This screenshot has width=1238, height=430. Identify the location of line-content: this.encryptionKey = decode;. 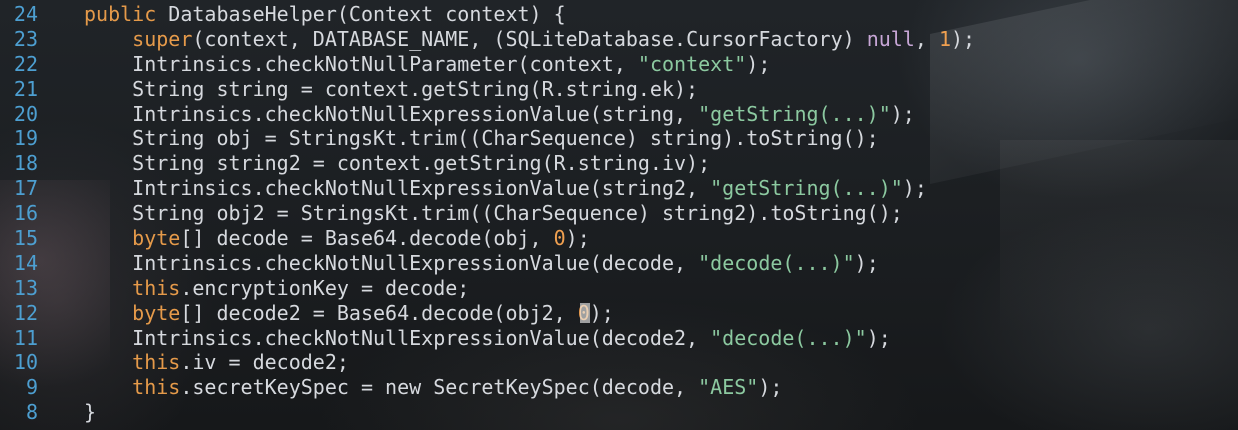
(253, 288).